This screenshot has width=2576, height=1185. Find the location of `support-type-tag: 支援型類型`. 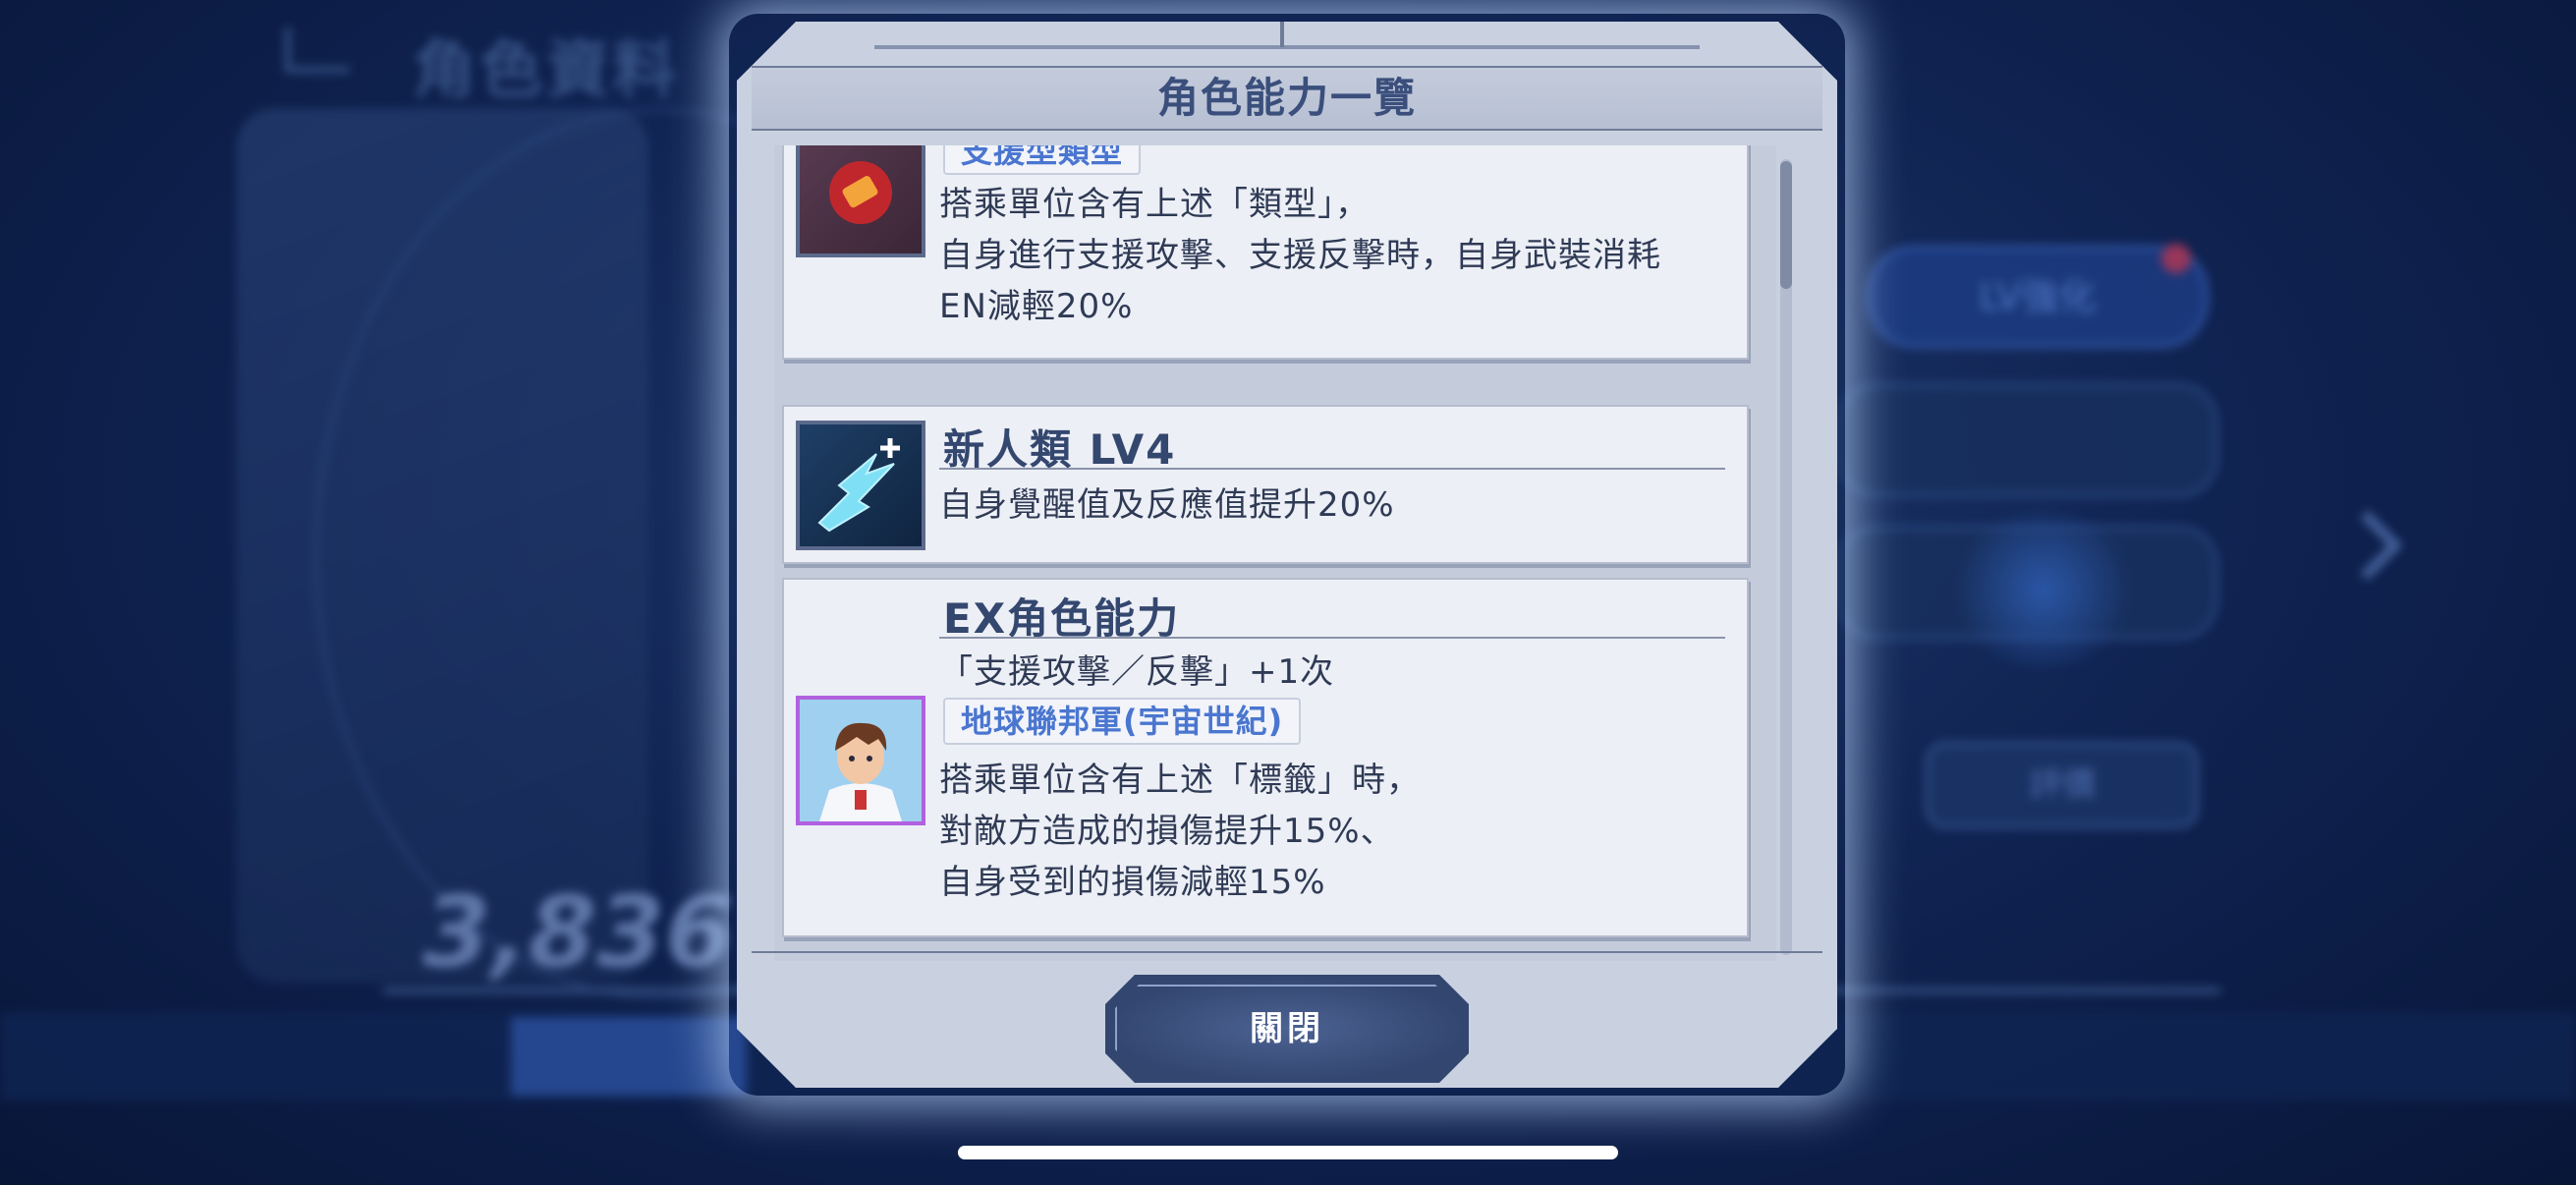

support-type-tag: 支援型類型 is located at coordinates (1042, 160).